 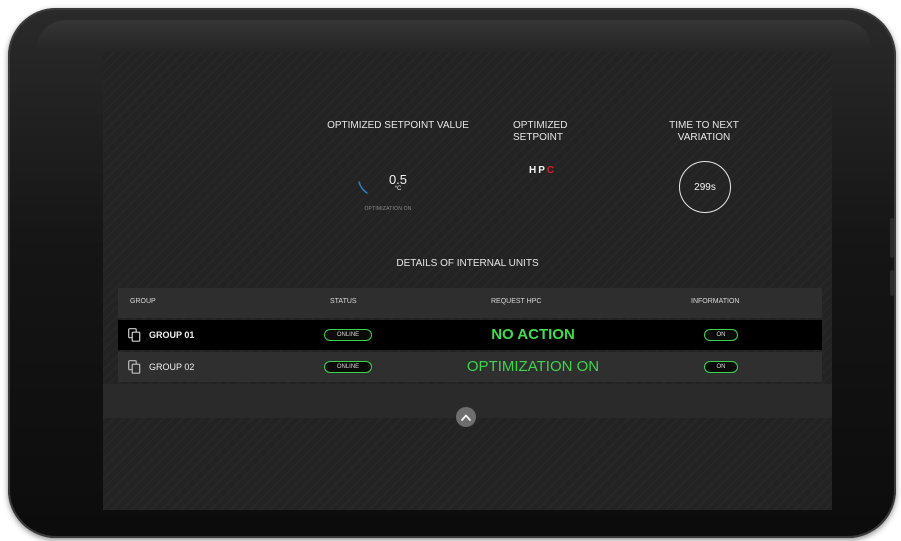 What do you see at coordinates (388, 209) in the screenshot?
I see `optimization-status-caption: OPTIMIZATION ON` at bounding box center [388, 209].